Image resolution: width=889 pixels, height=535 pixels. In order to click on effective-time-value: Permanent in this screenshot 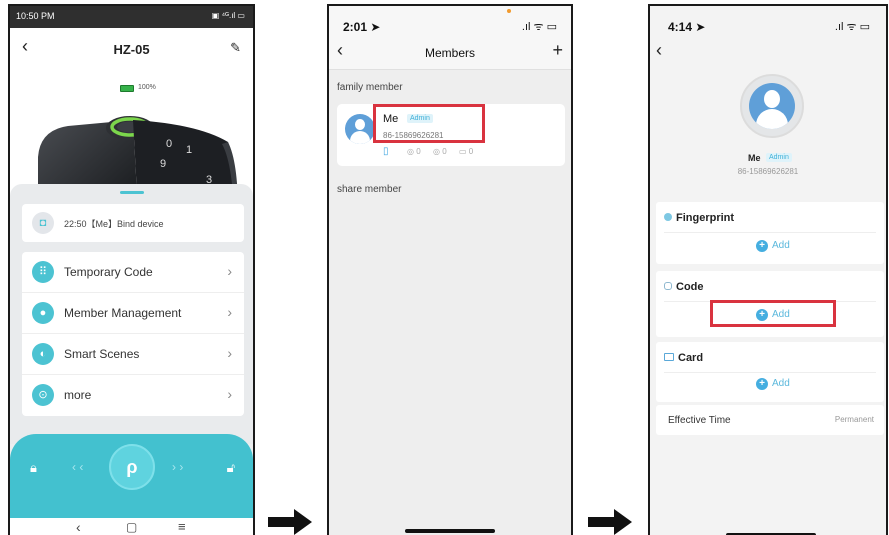, I will do `click(854, 419)`.